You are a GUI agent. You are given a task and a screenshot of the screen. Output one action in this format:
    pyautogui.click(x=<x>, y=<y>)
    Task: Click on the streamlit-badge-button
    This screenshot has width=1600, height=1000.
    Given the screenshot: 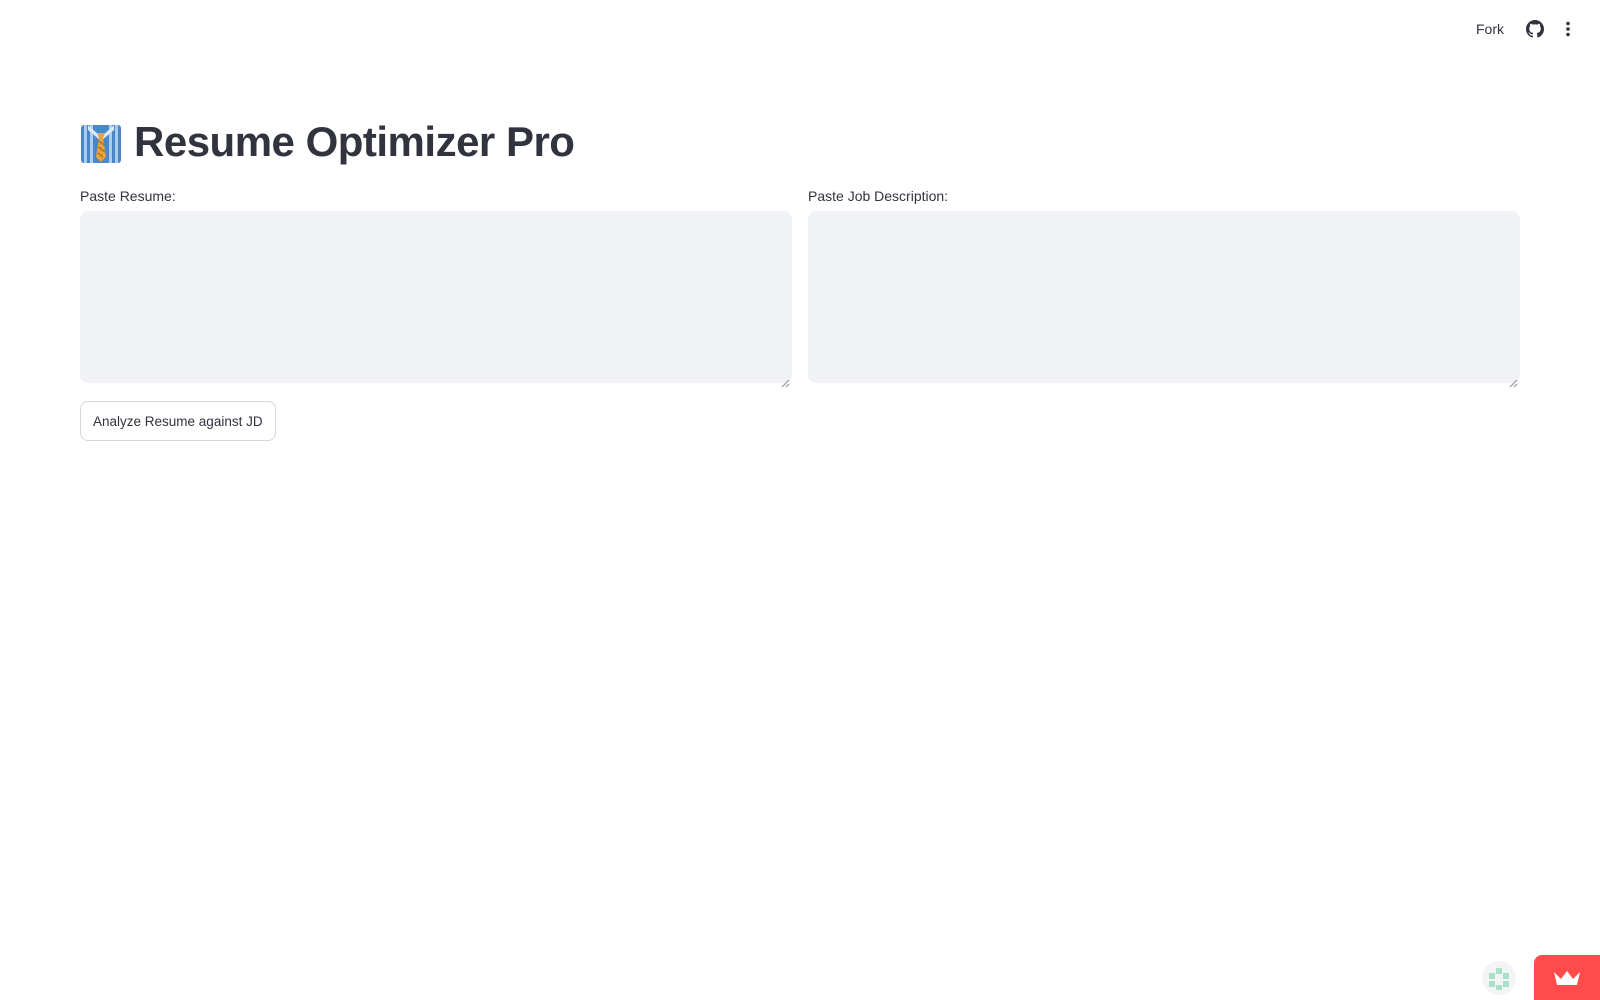 What is the action you would take?
    pyautogui.click(x=1567, y=977)
    